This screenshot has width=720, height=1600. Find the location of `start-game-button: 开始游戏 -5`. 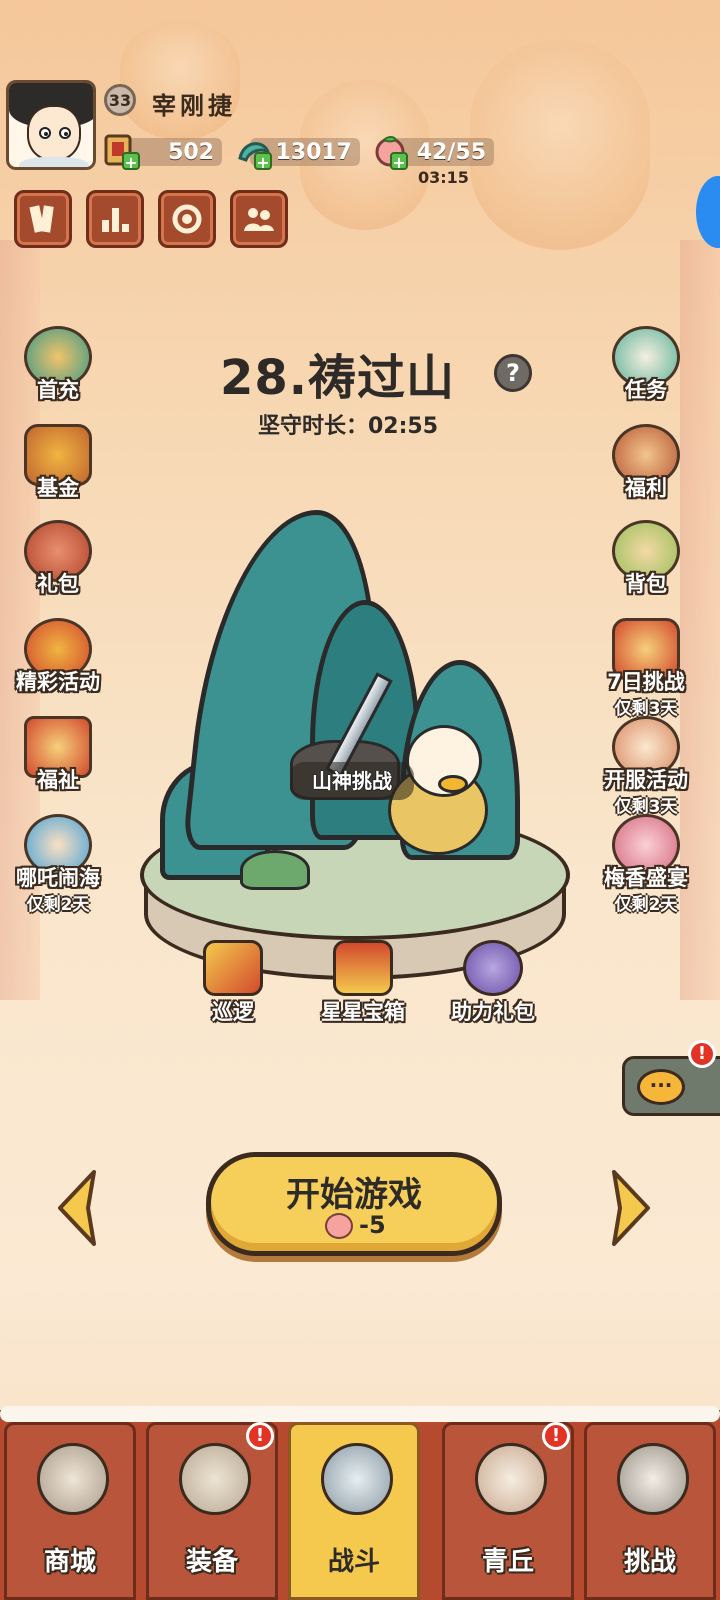

start-game-button: 开始游戏 -5 is located at coordinates (354, 1204).